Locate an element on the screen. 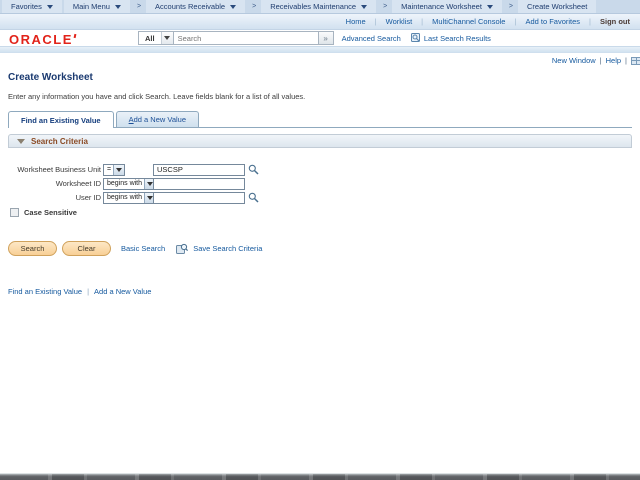  footer-find-existing-link: Find an Existing Value is located at coordinates (45, 291).